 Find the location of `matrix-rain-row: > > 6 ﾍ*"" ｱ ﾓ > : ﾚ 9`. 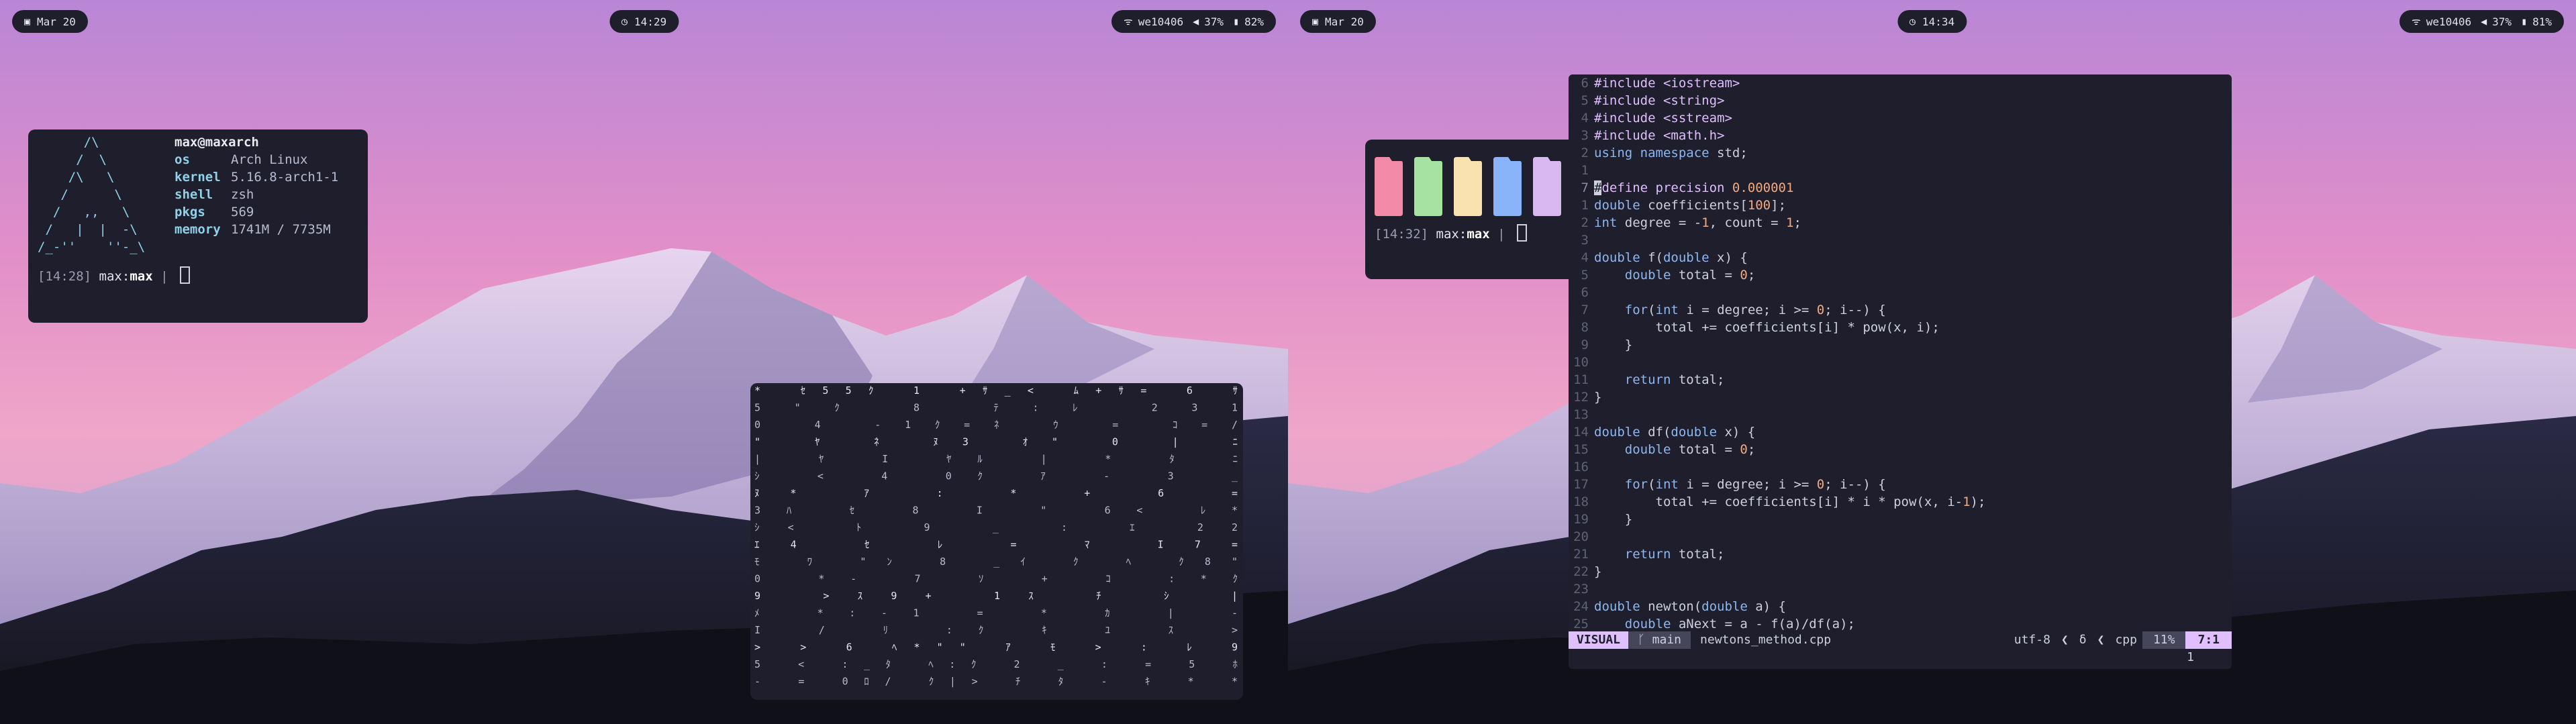

matrix-rain-row: > > 6 ﾍ*"" ｱ ﾓ > : ﾚ 9 is located at coordinates (996, 647).